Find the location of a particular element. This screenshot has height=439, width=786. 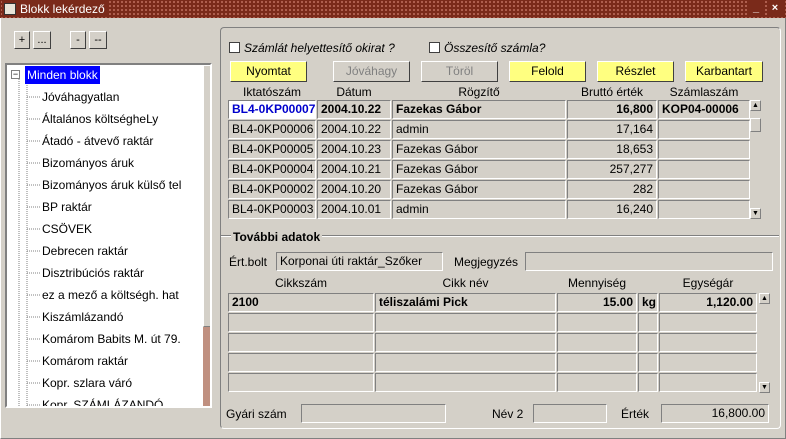

scroll-down-icon: ▼ is located at coordinates (755, 213).